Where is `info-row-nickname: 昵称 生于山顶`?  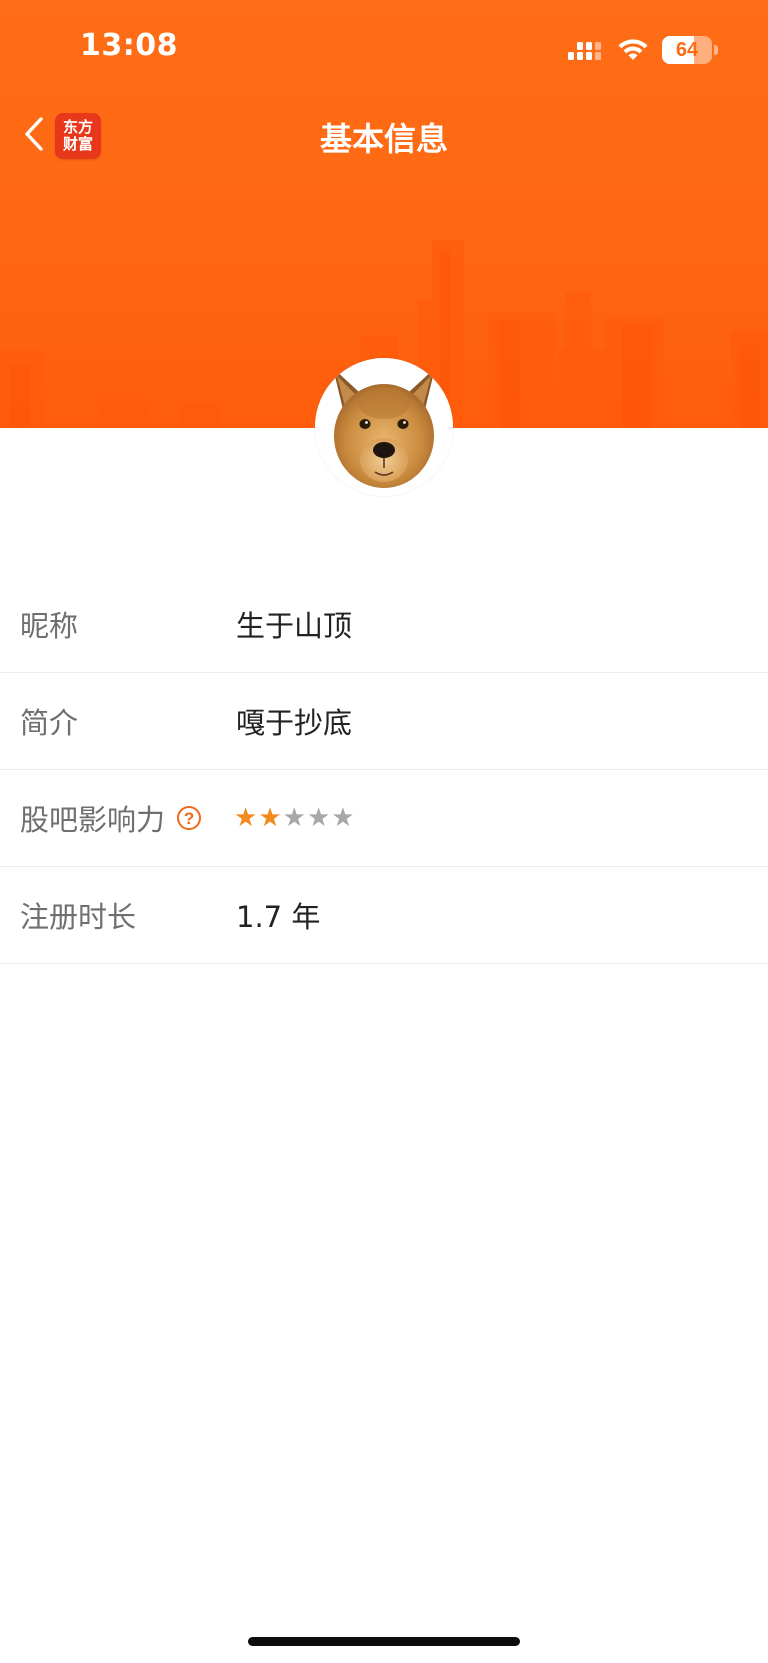 info-row-nickname: 昵称 生于山顶 is located at coordinates (384, 624).